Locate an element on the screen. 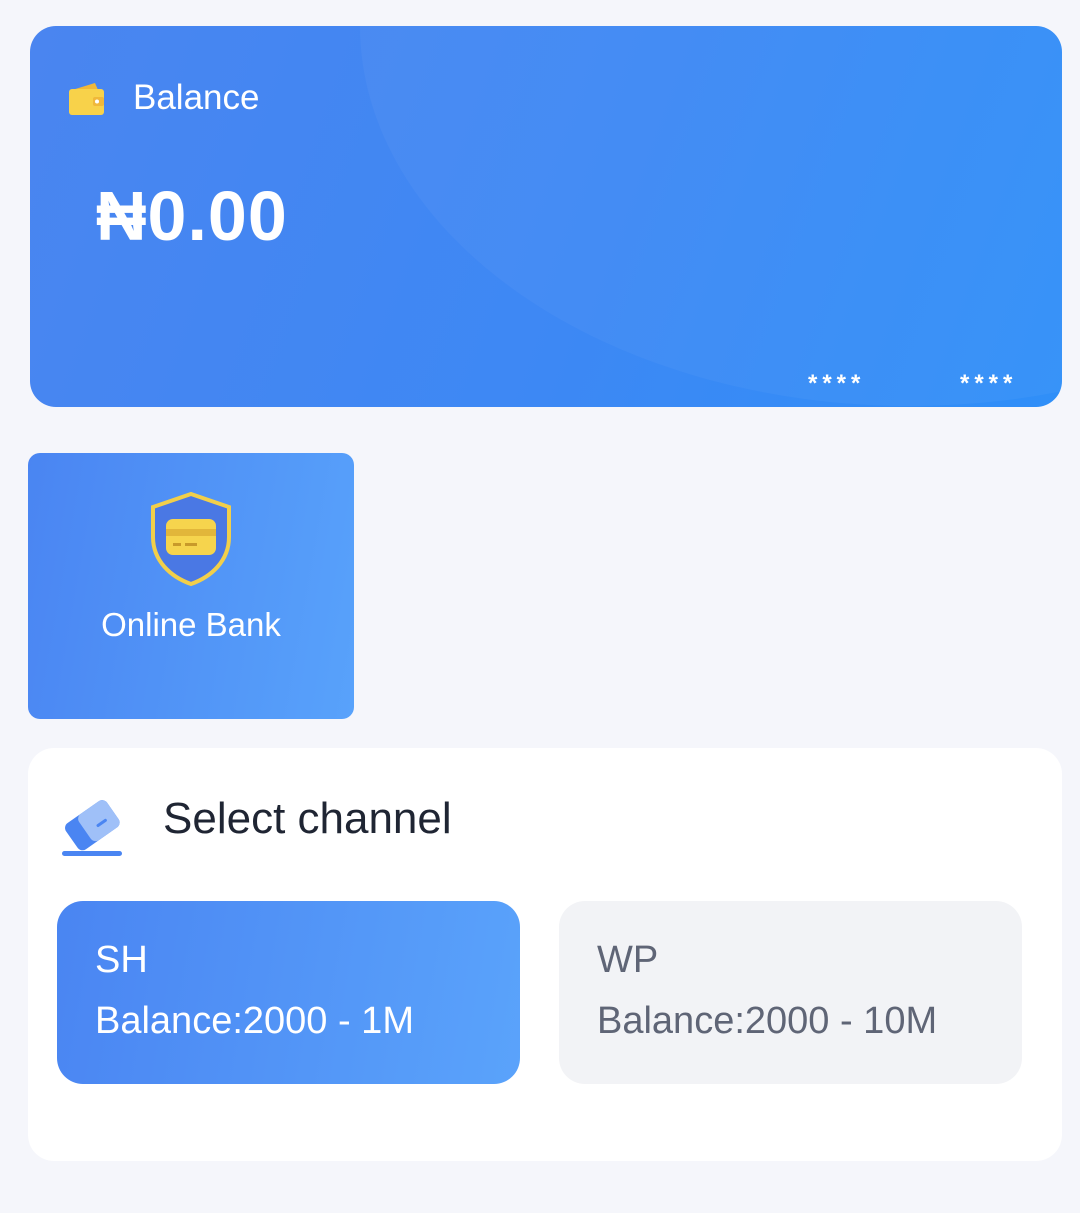  online-bank-label: Online Bank is located at coordinates (191, 624).